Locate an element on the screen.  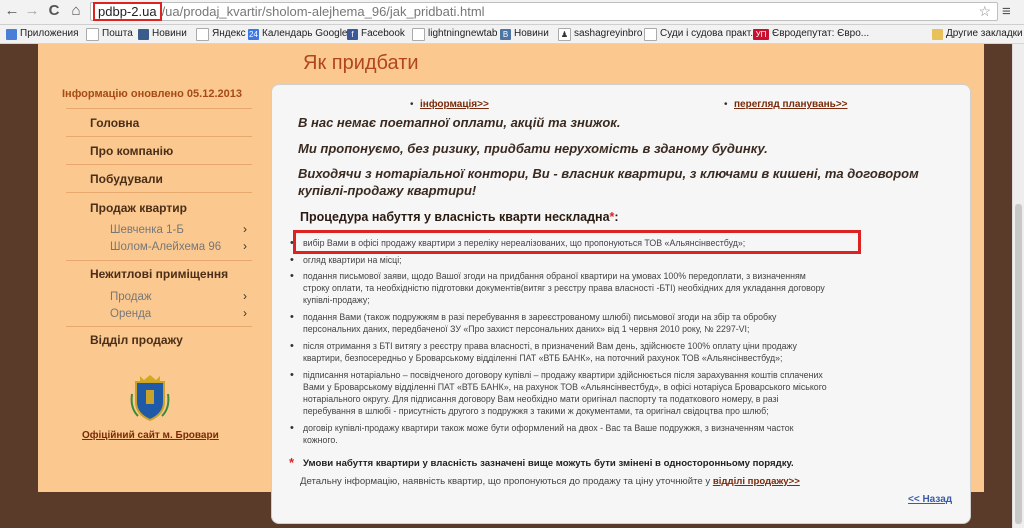
bookmark-item: lightningnewtab is located at coordinates (455, 34).